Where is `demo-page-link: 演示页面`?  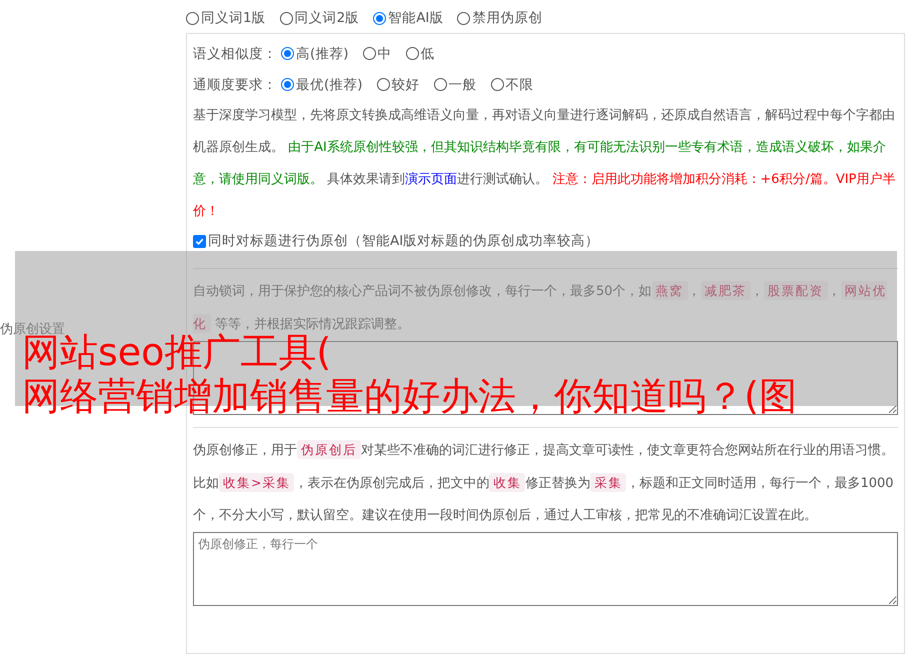 demo-page-link: 演示页面 is located at coordinates (431, 179).